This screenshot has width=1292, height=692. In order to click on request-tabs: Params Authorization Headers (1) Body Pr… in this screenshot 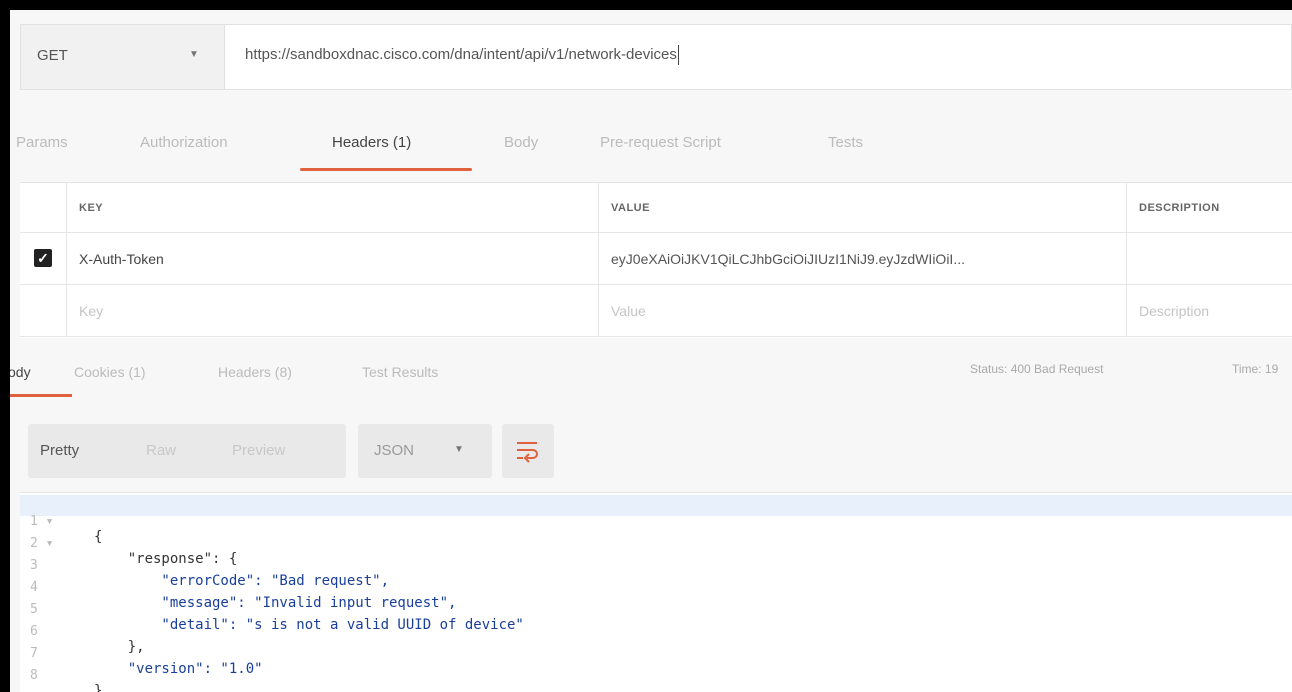, I will do `click(651, 152)`.